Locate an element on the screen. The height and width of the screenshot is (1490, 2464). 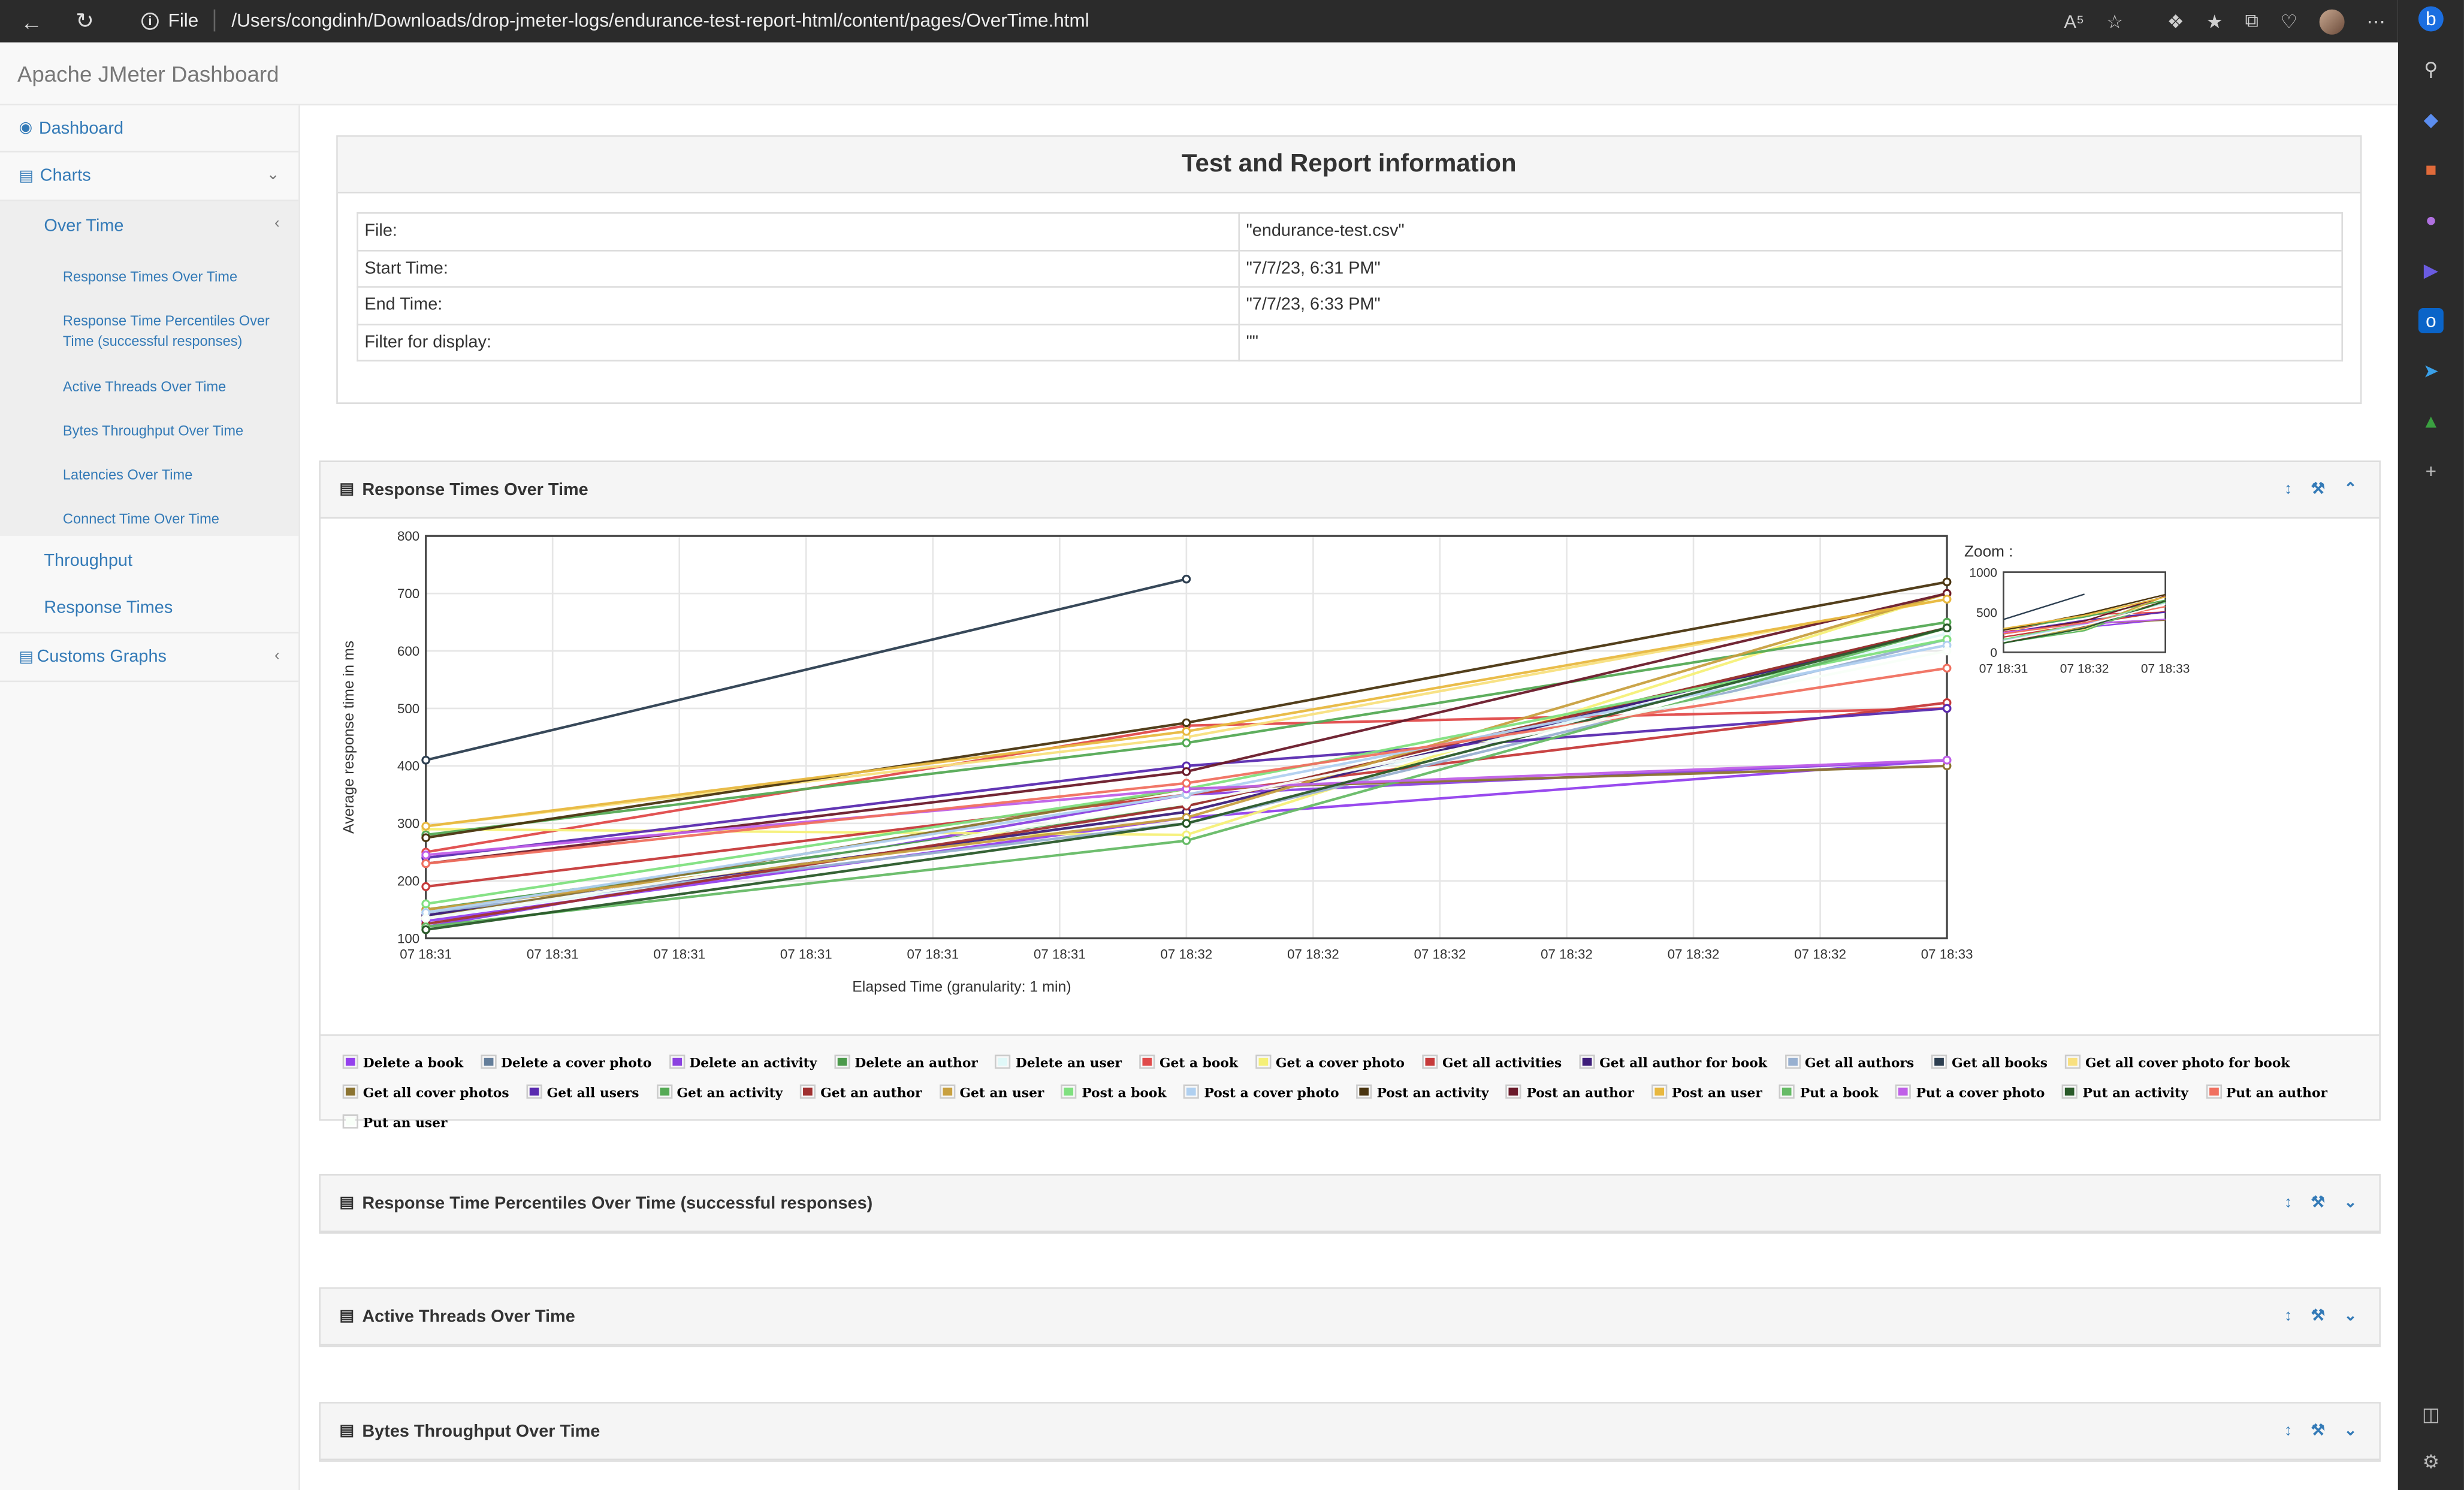
zoom-y-tick-label: 1000 is located at coordinates (1983, 573).